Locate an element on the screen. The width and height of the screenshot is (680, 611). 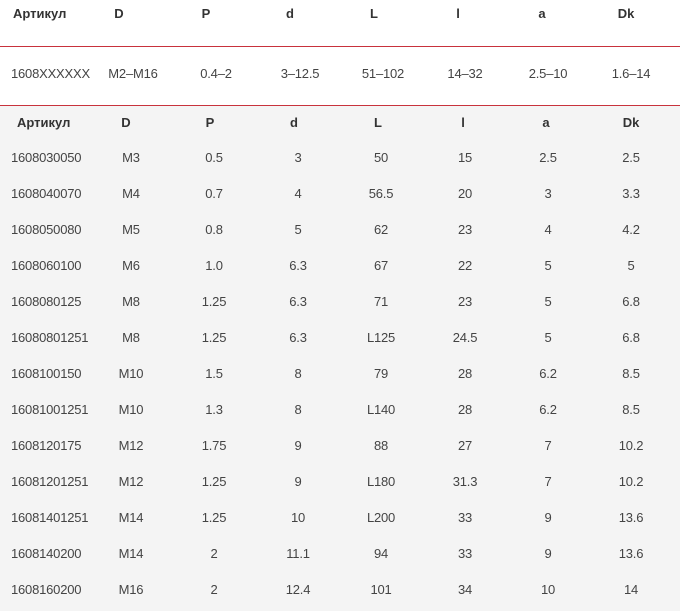
cell-d-major: M10 is located at coordinates (131, 409).